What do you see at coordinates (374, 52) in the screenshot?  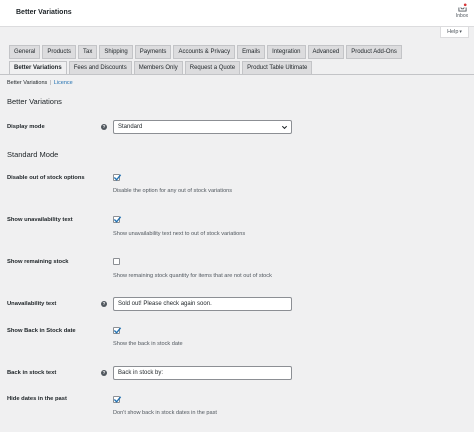 I see `tab-product-add-ons: Product Add-Ons` at bounding box center [374, 52].